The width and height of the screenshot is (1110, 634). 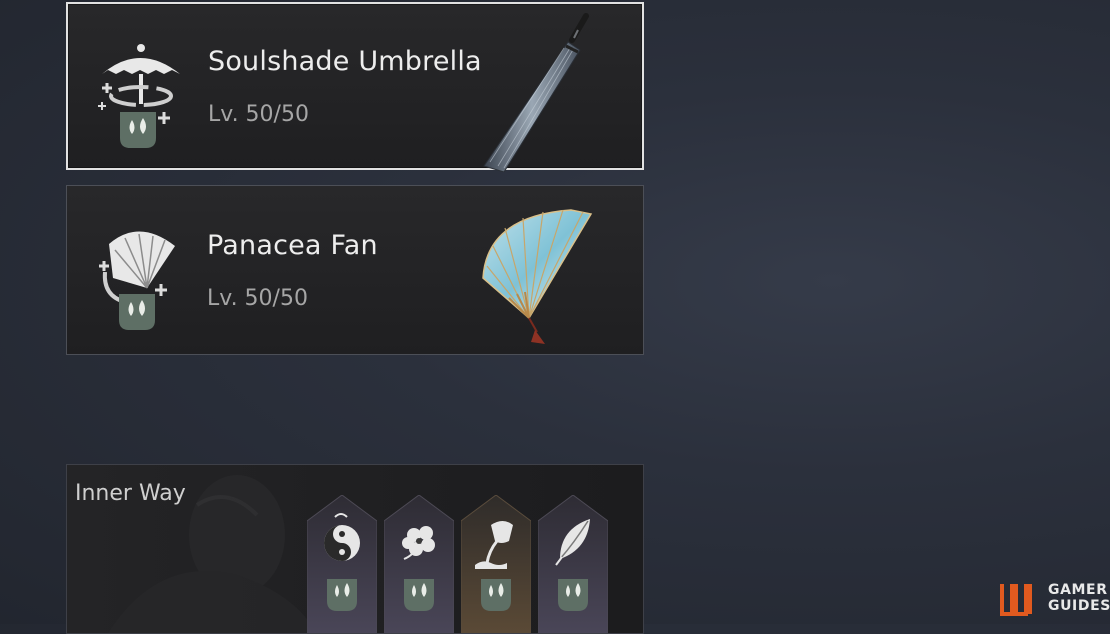 I want to click on inner-way-title: Inner Way, so click(x=130, y=493).